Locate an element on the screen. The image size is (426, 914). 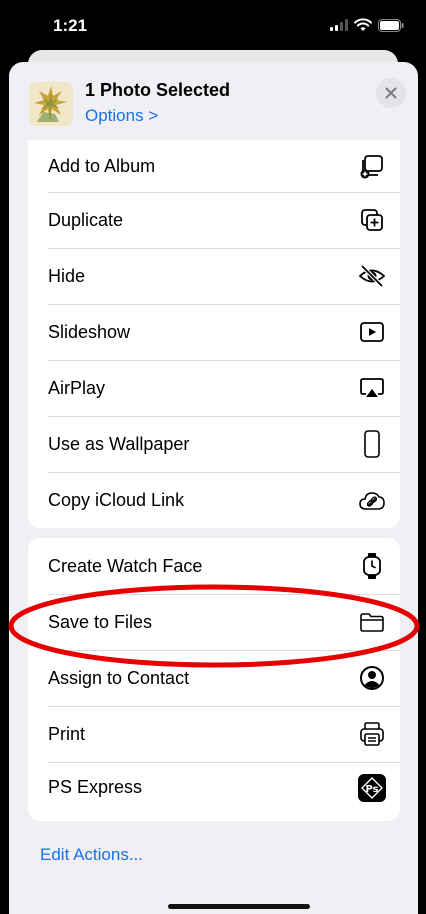
action-label: Slideshow is located at coordinates (89, 331).